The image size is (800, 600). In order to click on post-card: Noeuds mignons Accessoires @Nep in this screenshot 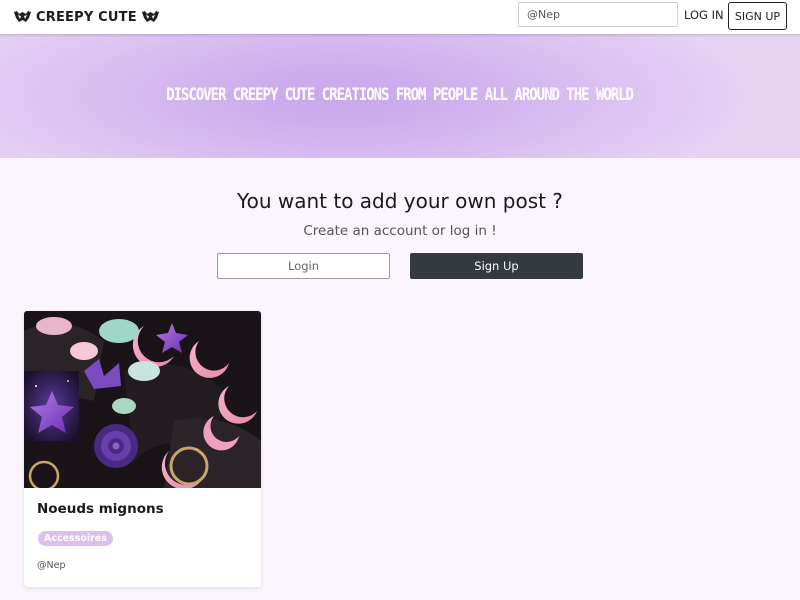, I will do `click(142, 449)`.